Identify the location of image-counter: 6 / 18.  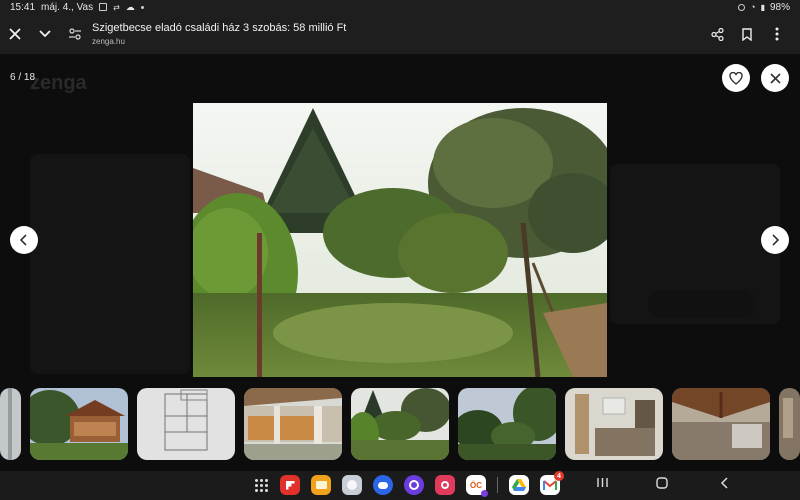
(23, 77).